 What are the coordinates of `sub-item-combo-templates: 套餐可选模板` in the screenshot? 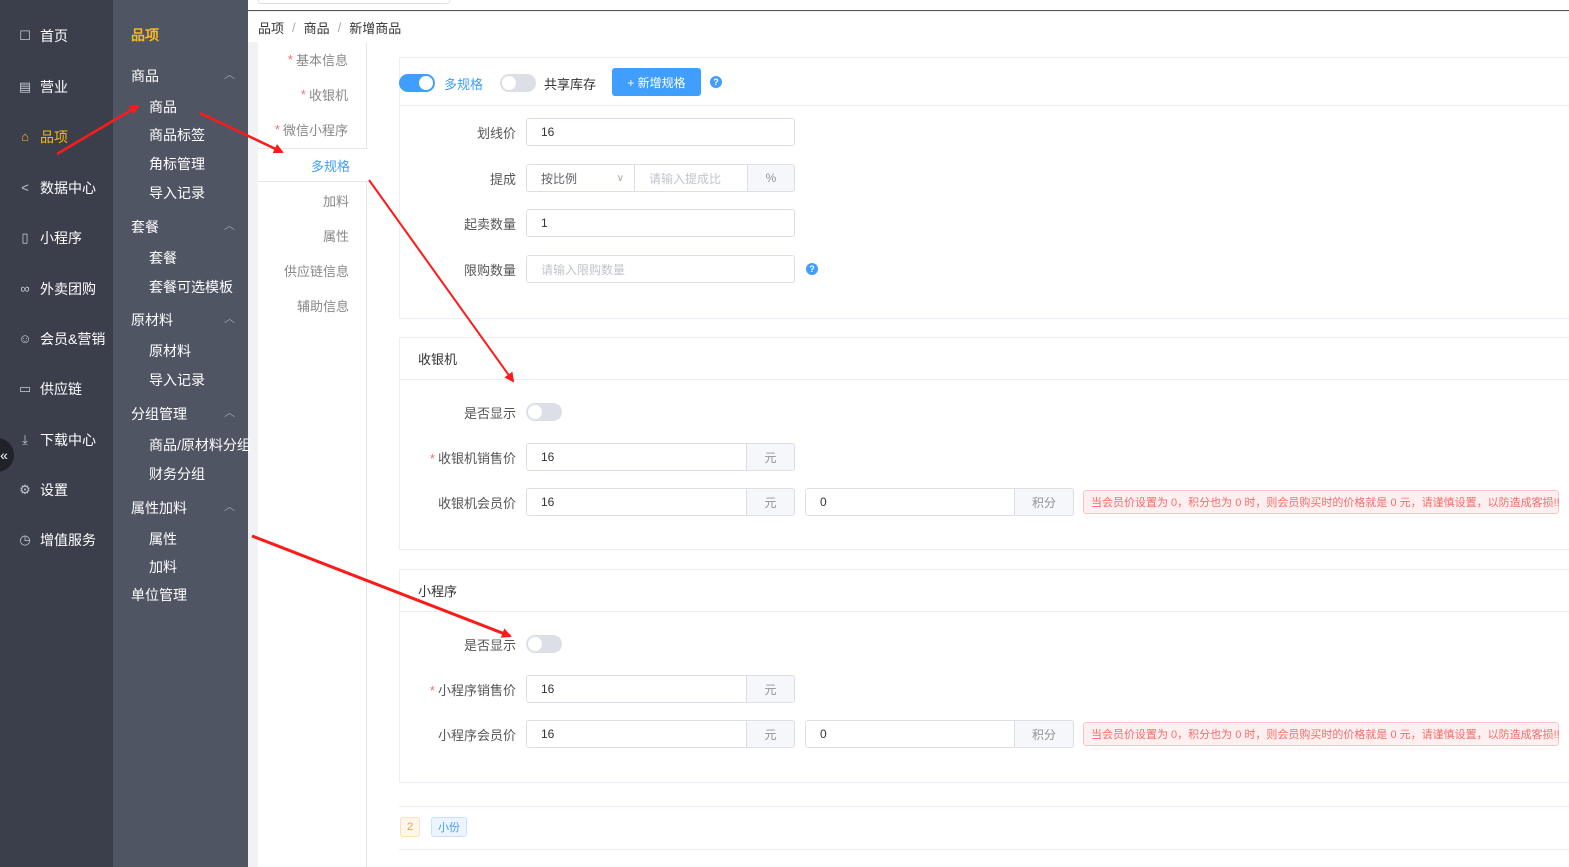 It's located at (191, 287).